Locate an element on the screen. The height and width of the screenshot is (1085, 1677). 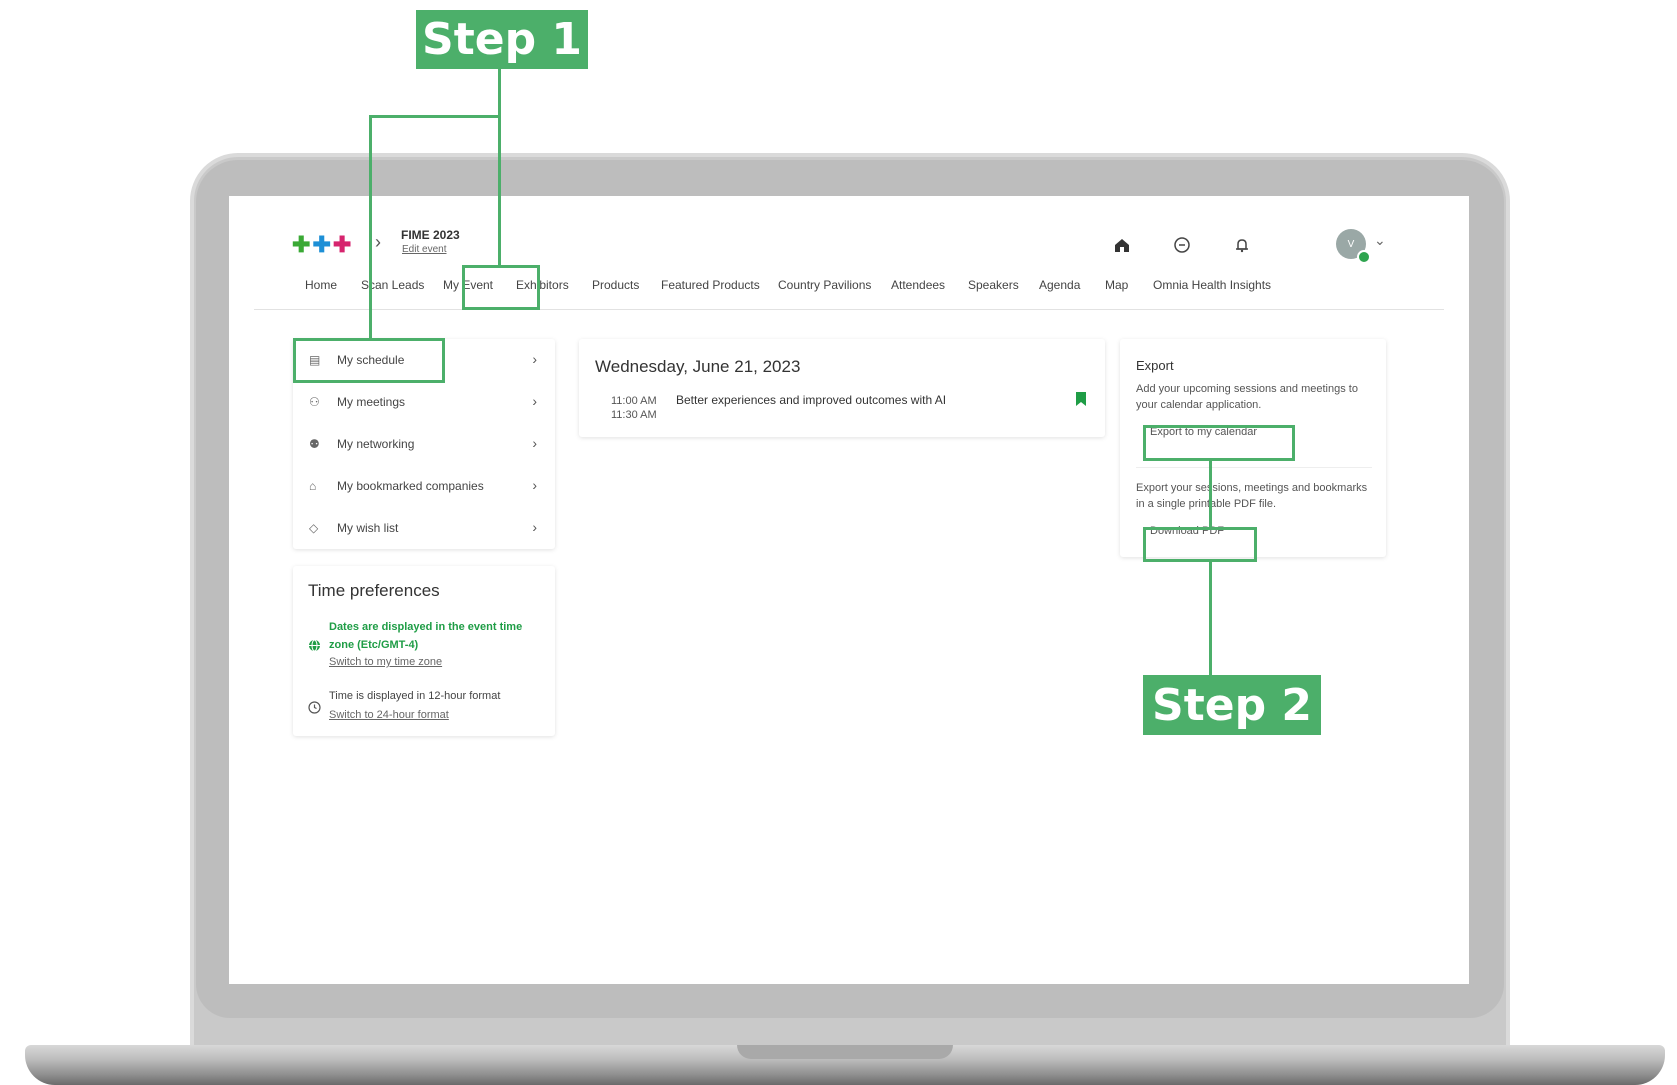
nav-country-pavilions: Country Pavilions is located at coordinates (824, 285).